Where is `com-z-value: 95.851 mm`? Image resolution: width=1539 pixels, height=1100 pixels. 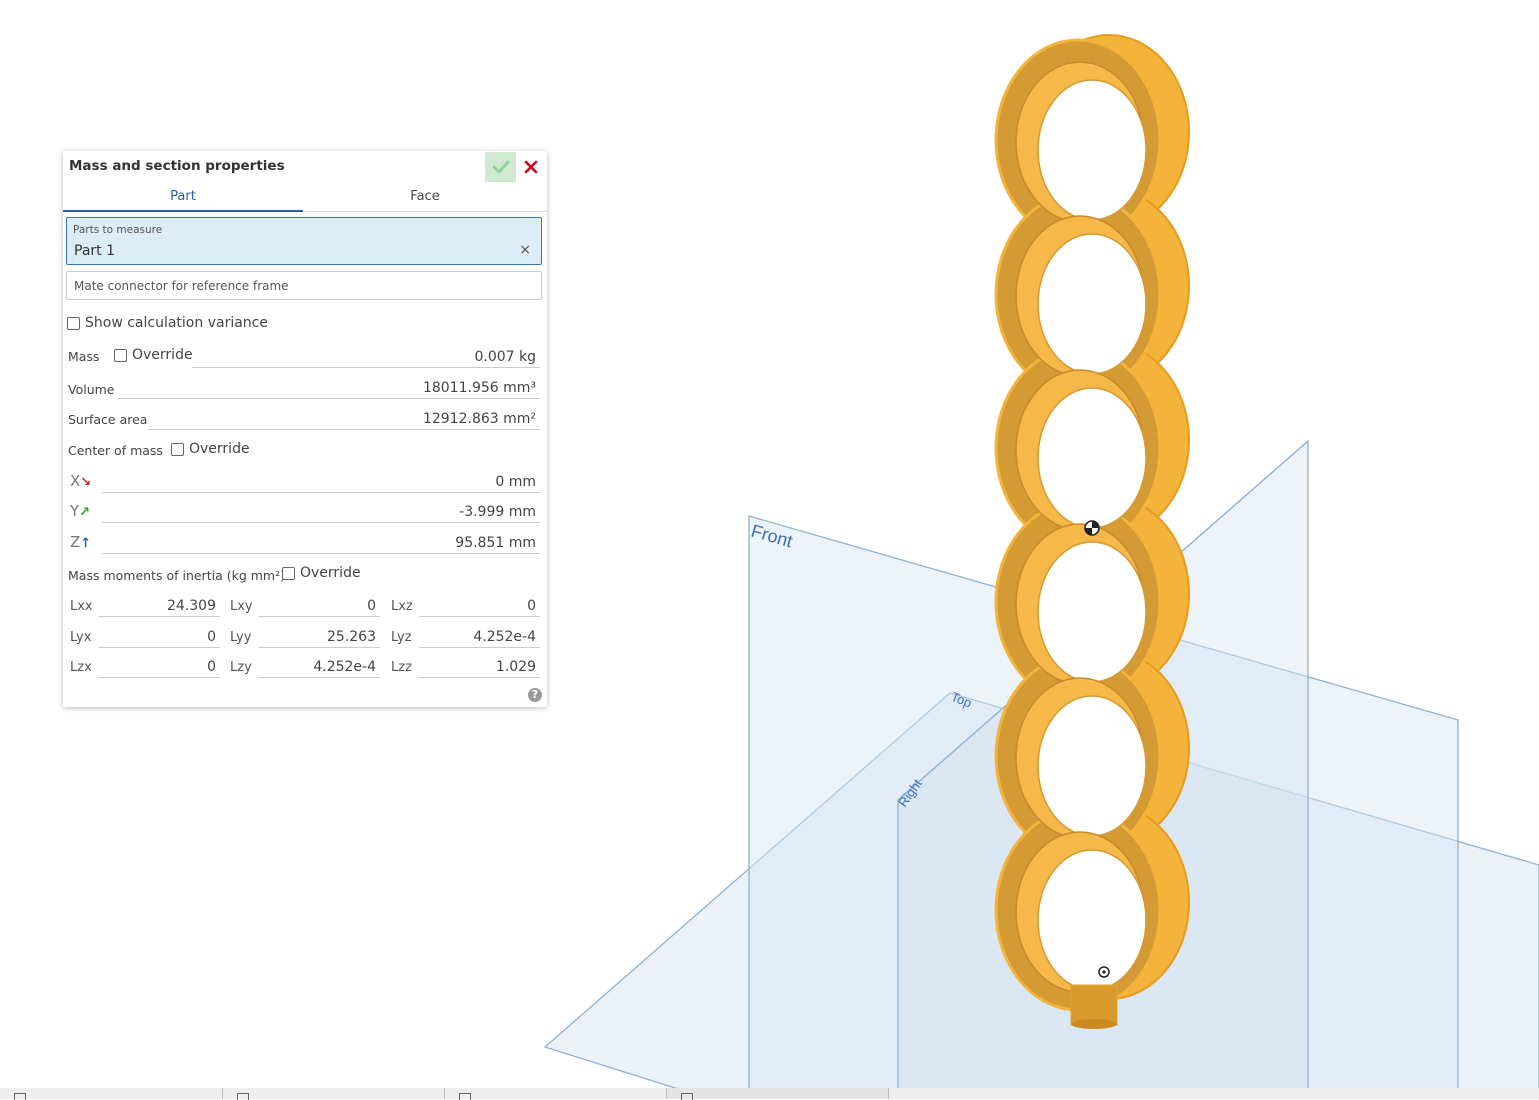 com-z-value: 95.851 mm is located at coordinates (321, 543).